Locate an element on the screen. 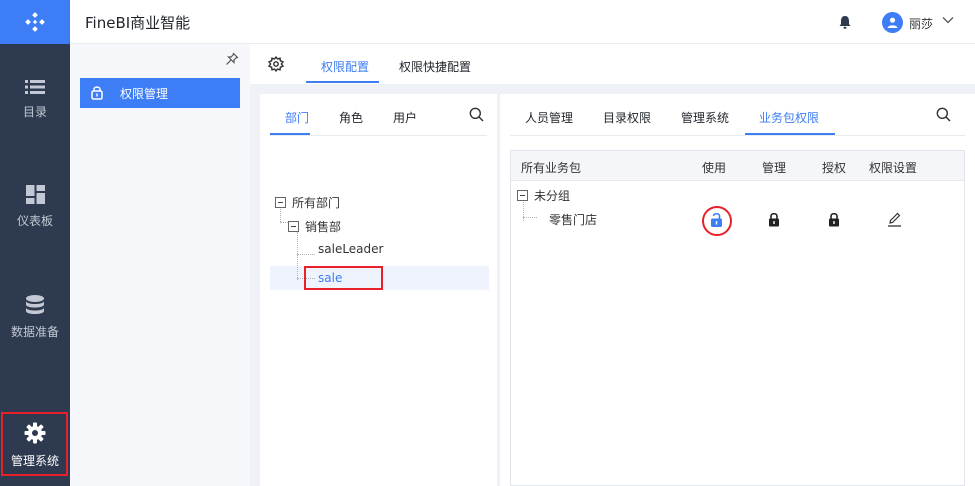 Image resolution: width=975 pixels, height=486 pixels. column-header-settings: 权限设置 is located at coordinates (893, 168).